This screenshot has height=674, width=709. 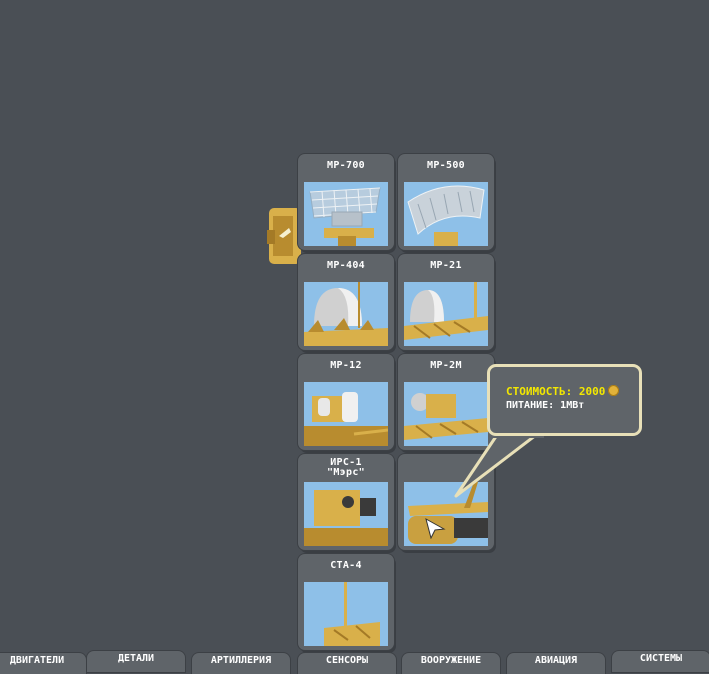 I want to click on item-card-mp12: МР-12, so click(x=346, y=402).